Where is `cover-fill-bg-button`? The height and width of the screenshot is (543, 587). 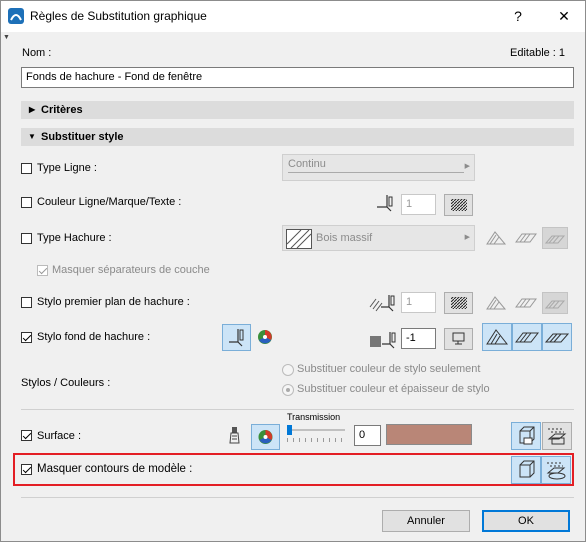 cover-fill-bg-button is located at coordinates (557, 337).